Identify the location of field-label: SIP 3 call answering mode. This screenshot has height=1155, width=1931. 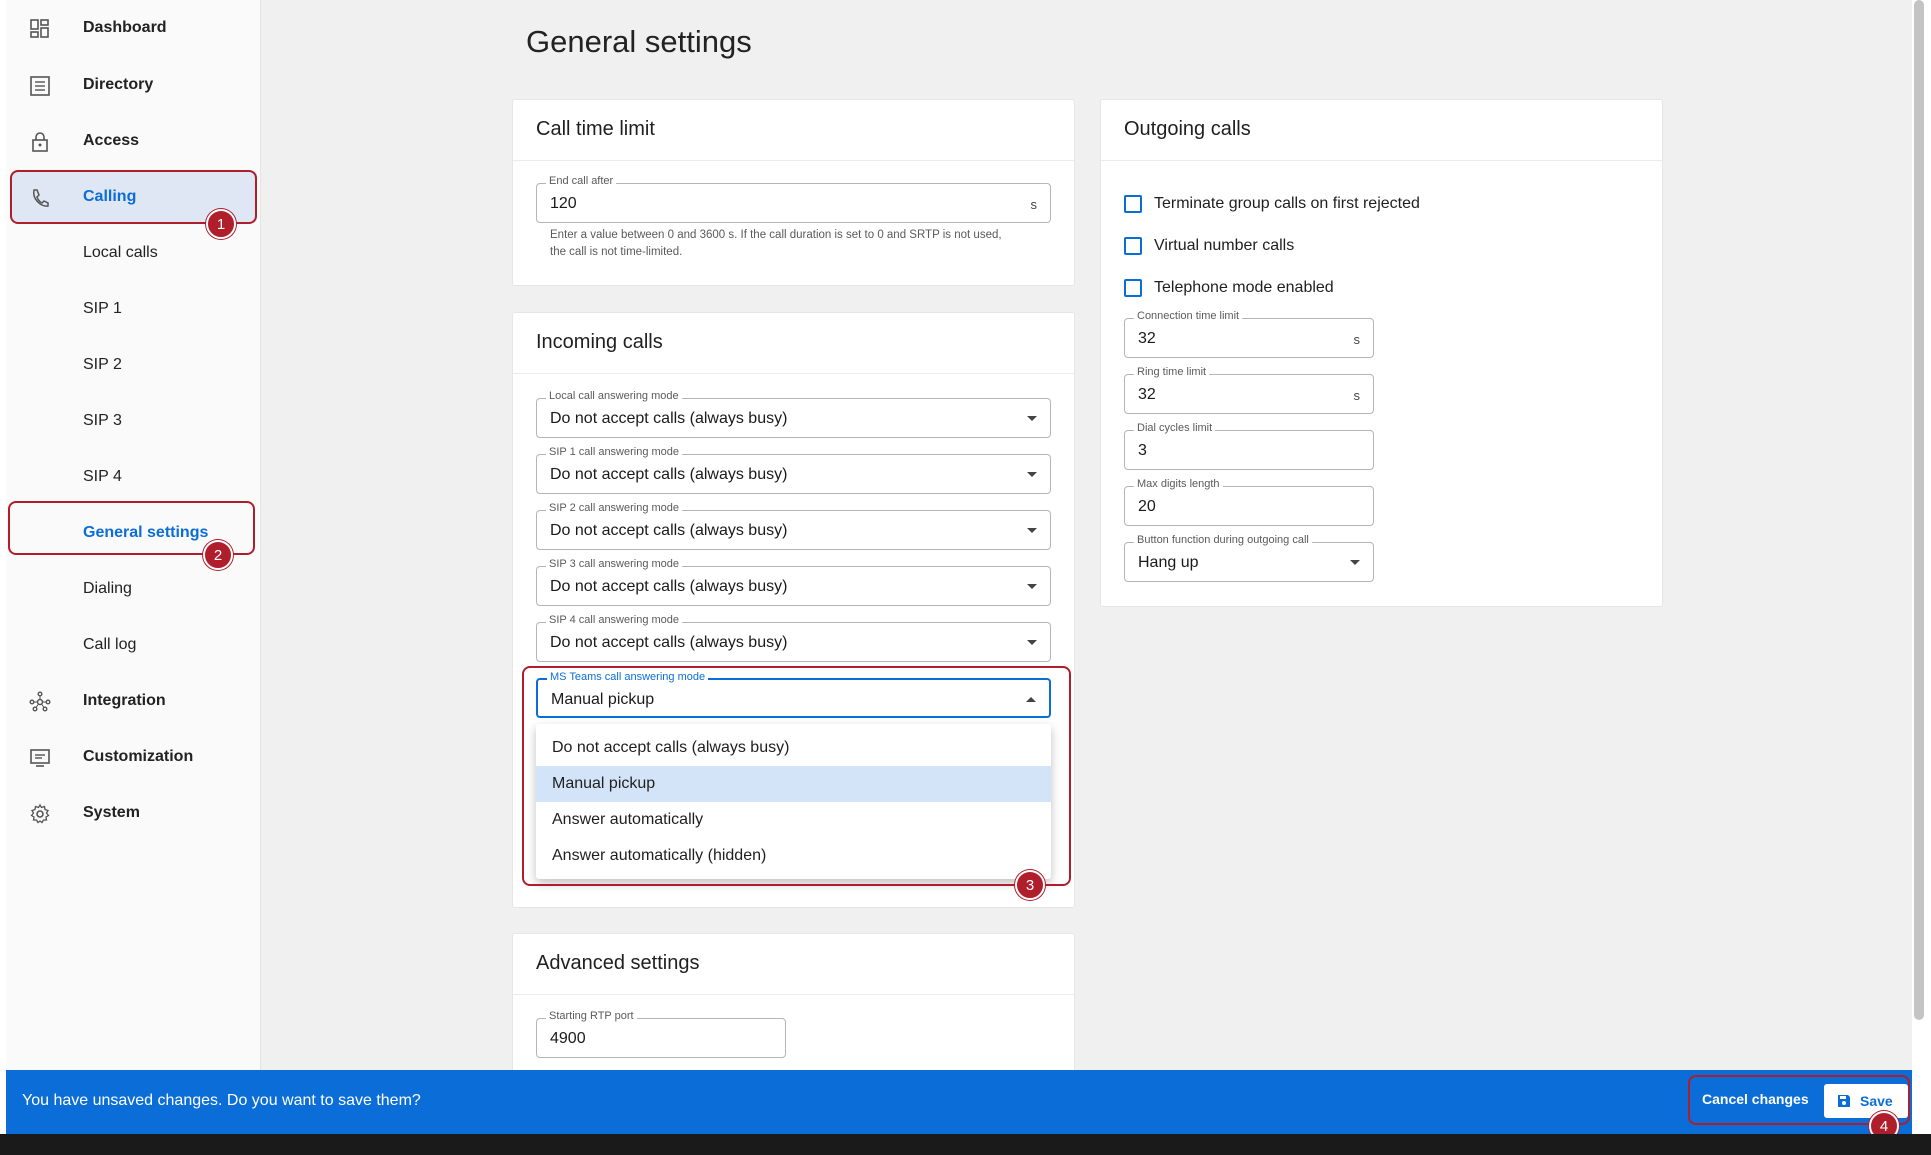
(614, 564).